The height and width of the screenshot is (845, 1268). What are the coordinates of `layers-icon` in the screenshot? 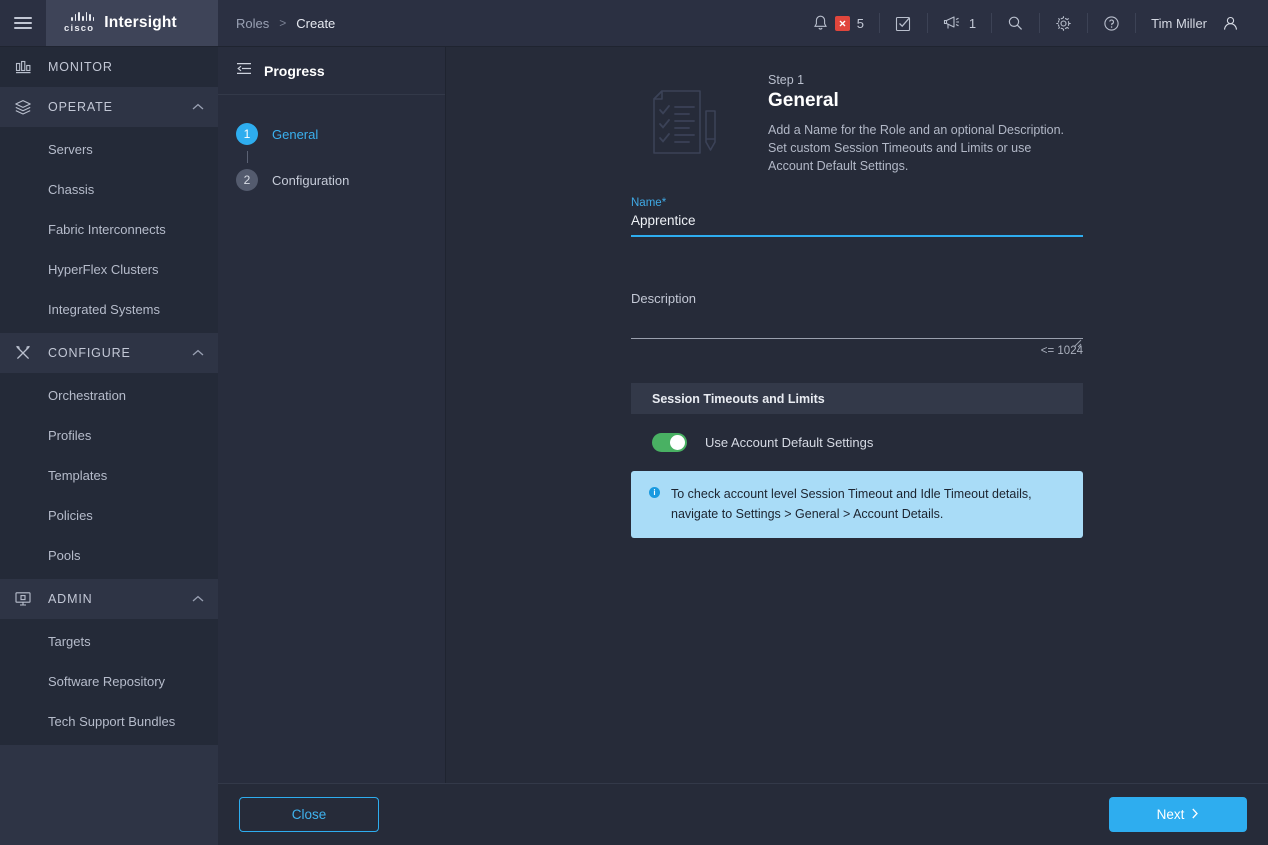 It's located at (23, 107).